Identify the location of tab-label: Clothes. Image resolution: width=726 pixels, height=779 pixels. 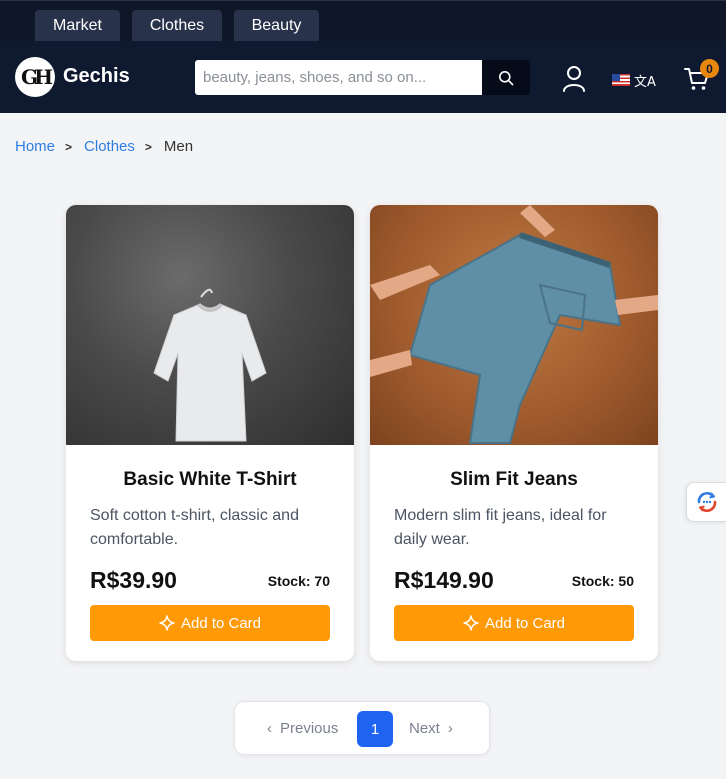
(177, 25).